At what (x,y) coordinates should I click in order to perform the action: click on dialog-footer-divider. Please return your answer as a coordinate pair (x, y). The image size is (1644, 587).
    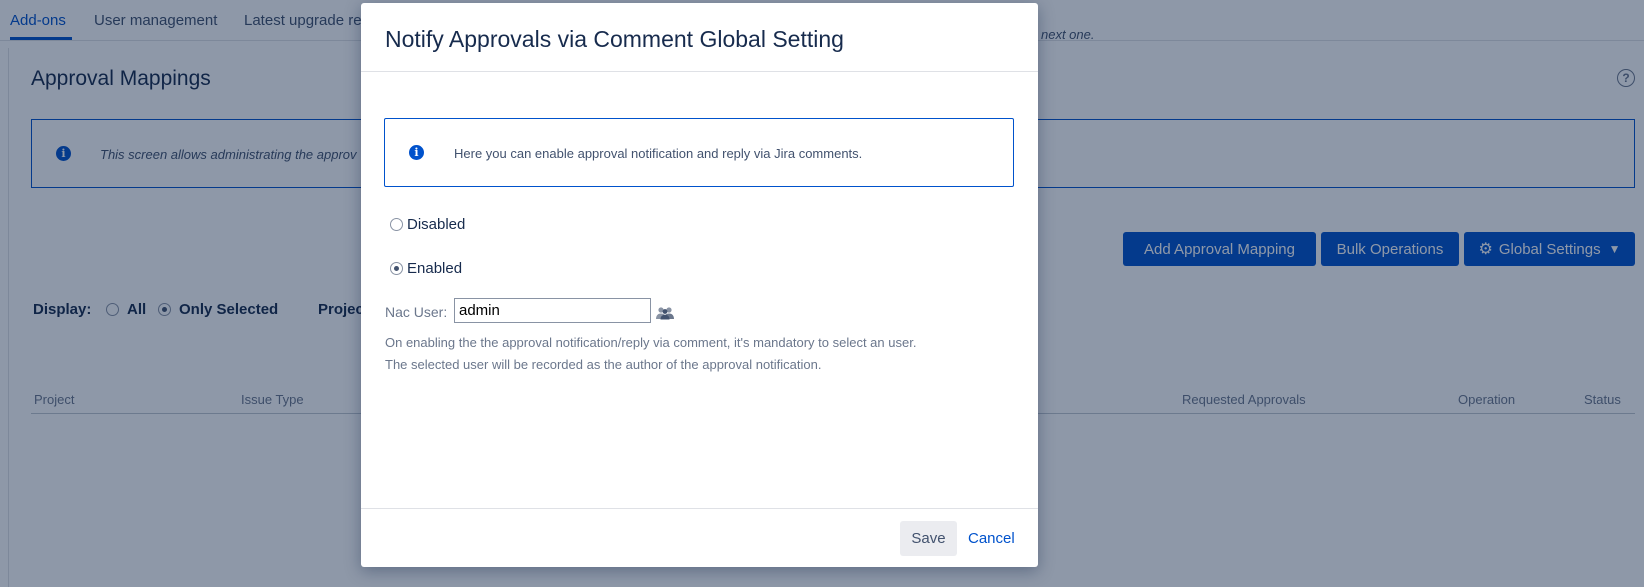
    Looking at the image, I should click on (699, 508).